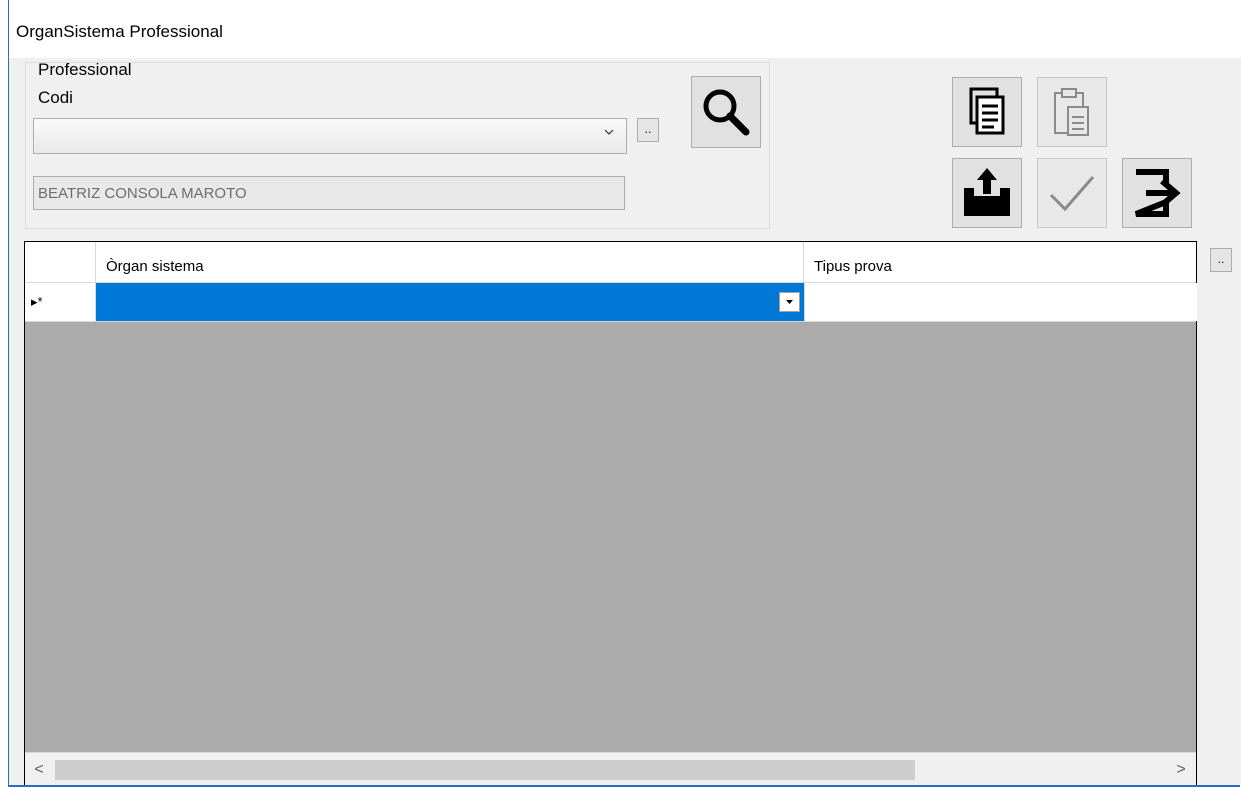 The image size is (1241, 787). What do you see at coordinates (1000, 302) in the screenshot?
I see `tipus-prova-cell` at bounding box center [1000, 302].